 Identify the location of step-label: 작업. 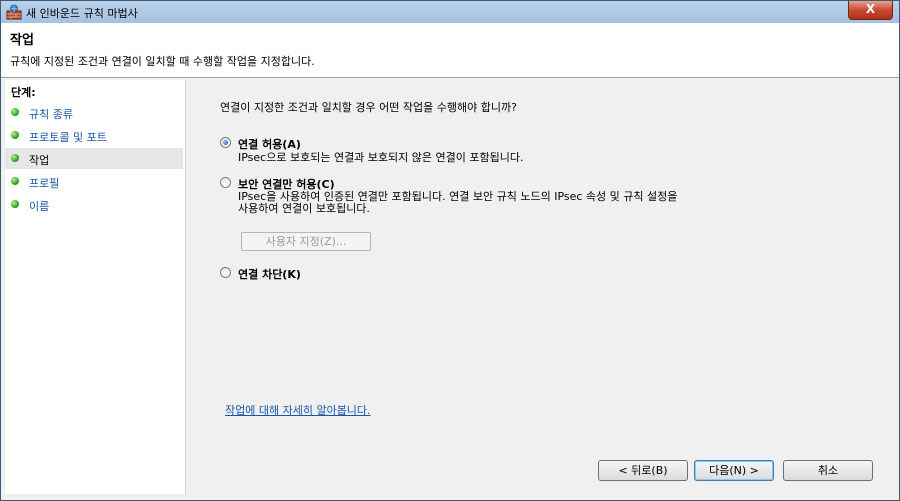
(39, 160).